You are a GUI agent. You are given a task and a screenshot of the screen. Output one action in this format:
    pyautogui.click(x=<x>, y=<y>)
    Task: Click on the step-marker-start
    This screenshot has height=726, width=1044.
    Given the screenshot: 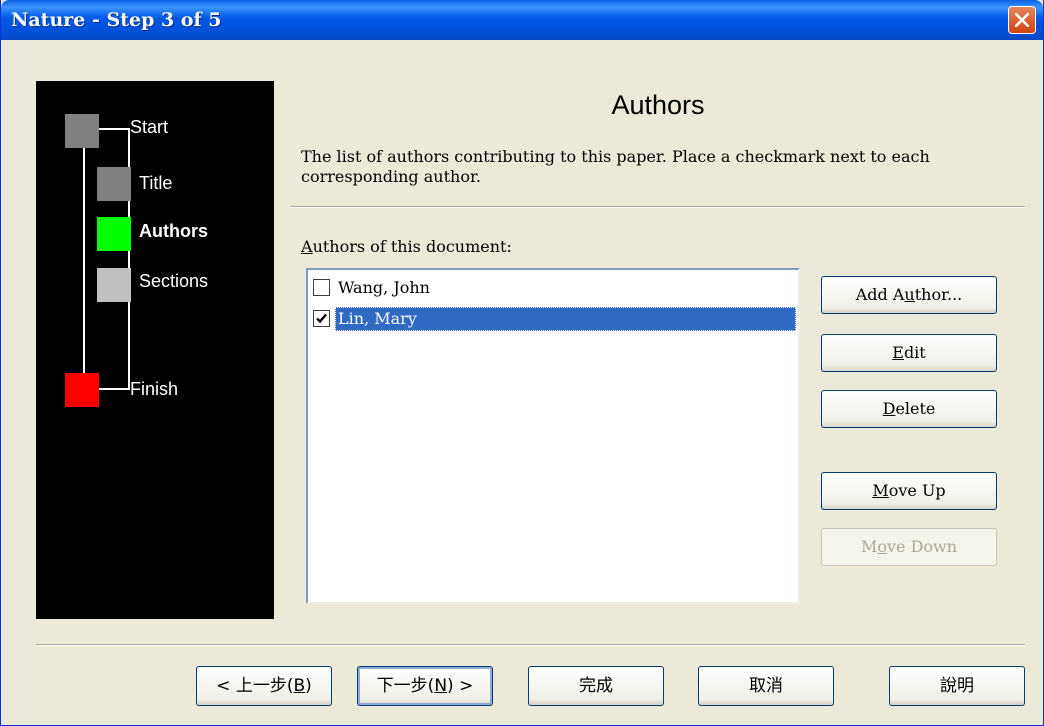 What is the action you would take?
    pyautogui.click(x=82, y=131)
    